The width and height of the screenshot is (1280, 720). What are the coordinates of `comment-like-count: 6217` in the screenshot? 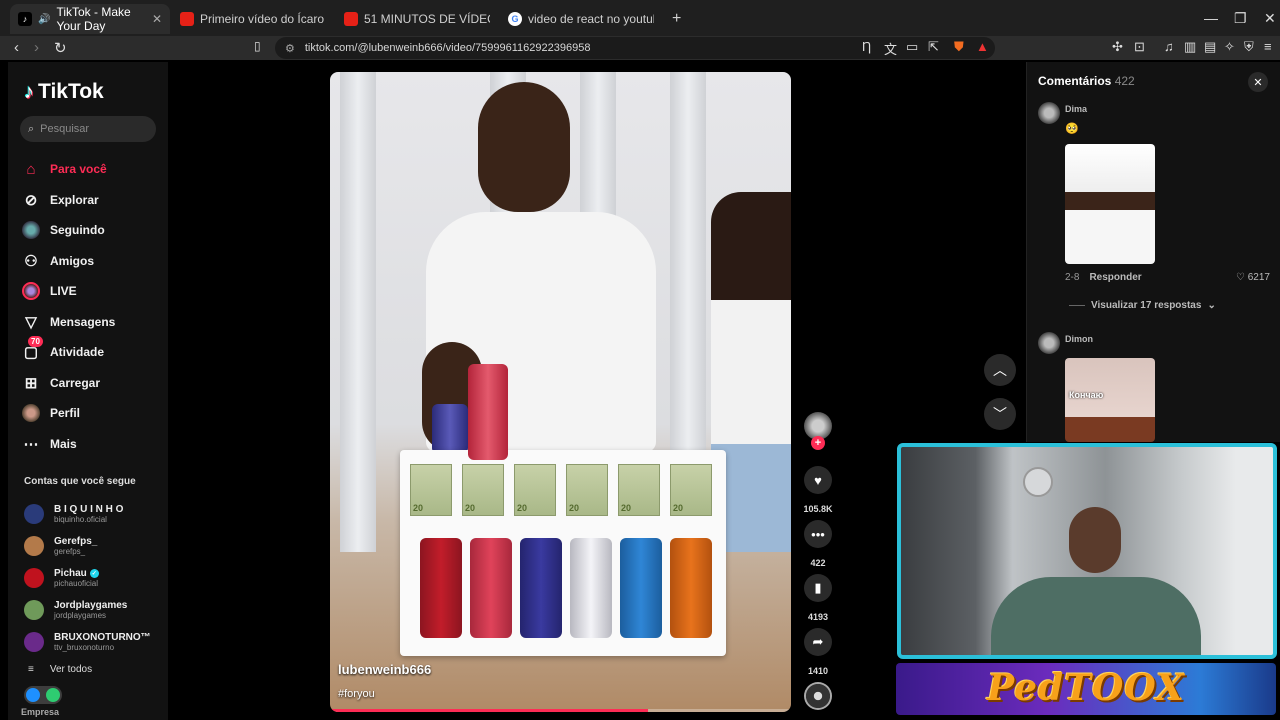 It's located at (1258, 277).